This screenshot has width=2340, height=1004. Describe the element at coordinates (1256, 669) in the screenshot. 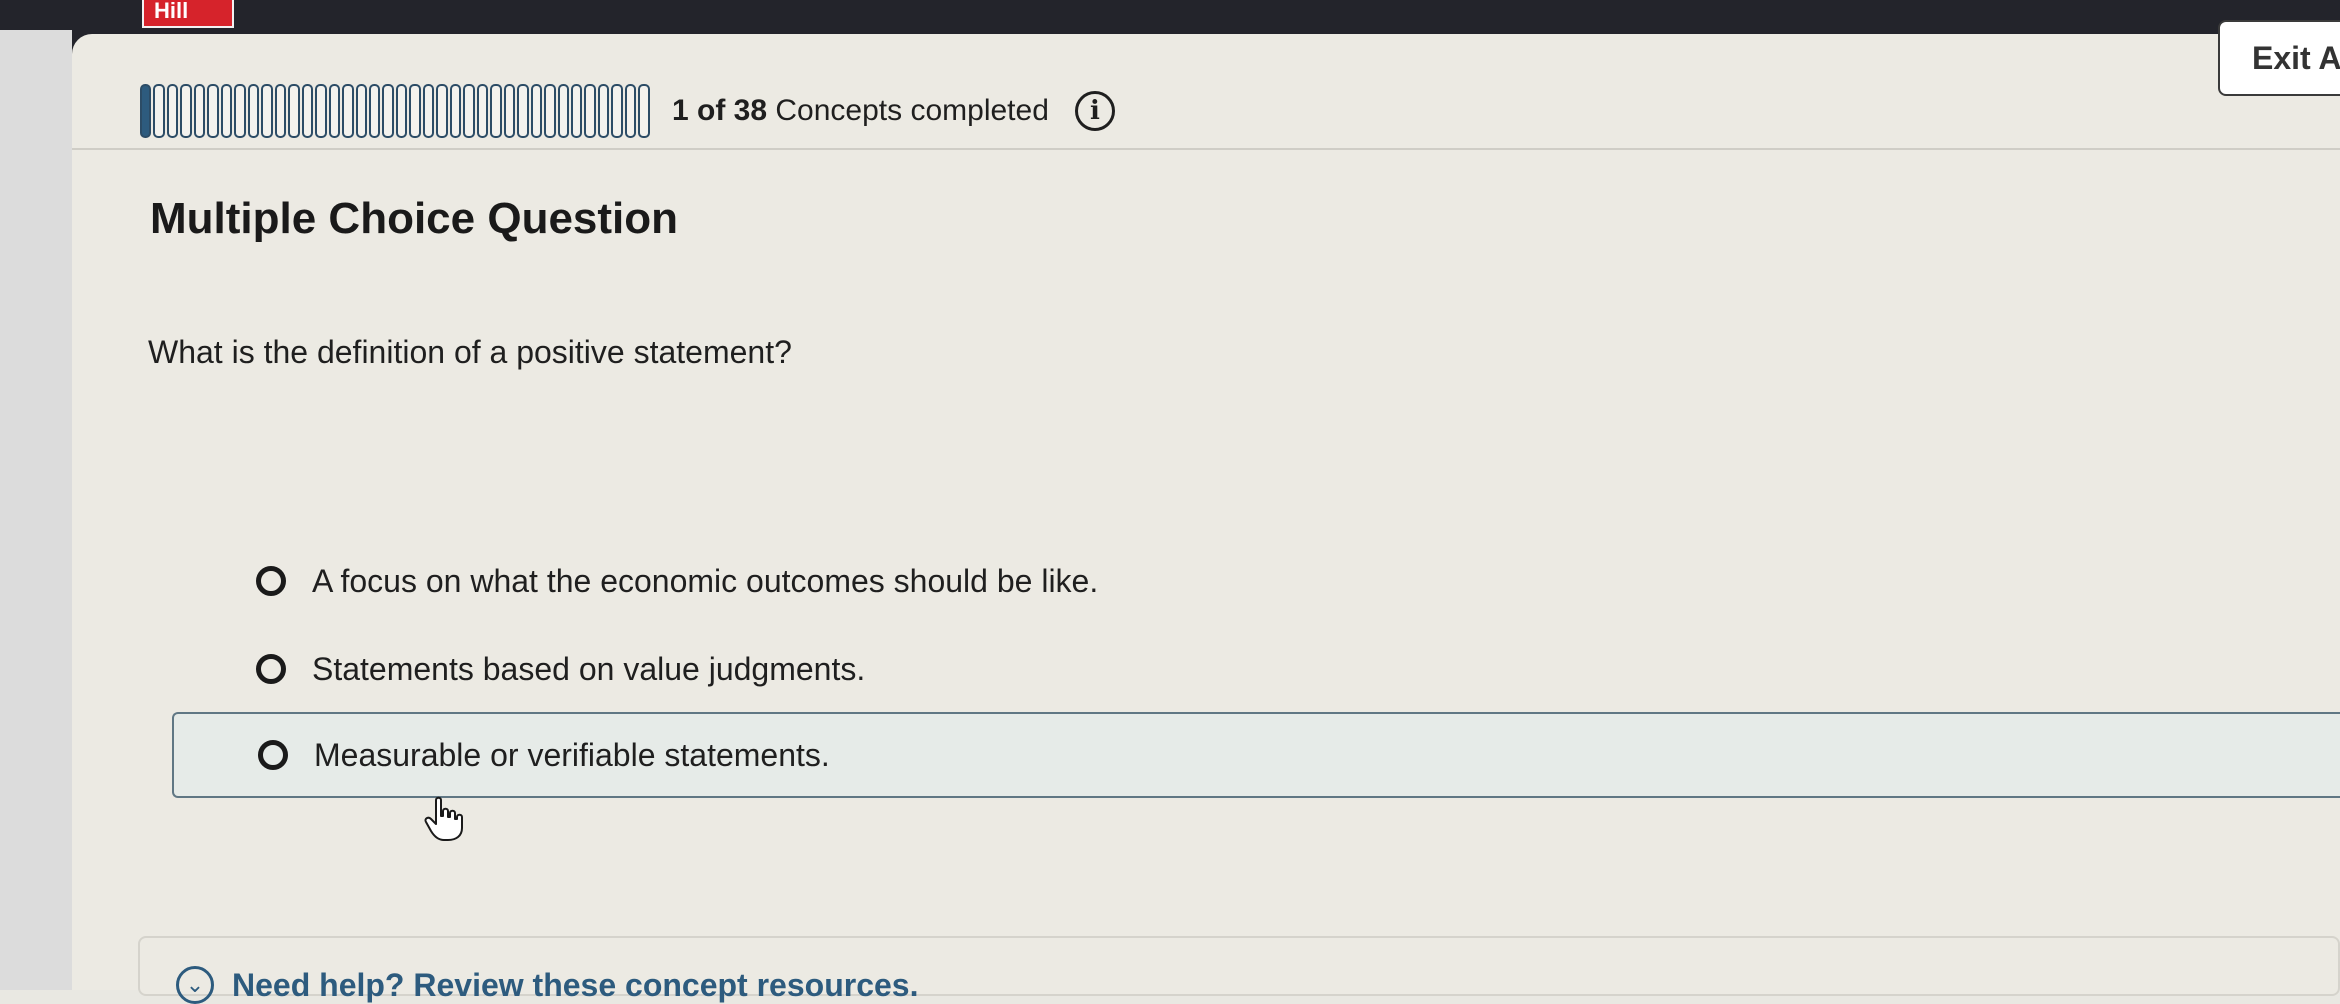

I see `answer-option: Statements based on value judgments.` at that location.